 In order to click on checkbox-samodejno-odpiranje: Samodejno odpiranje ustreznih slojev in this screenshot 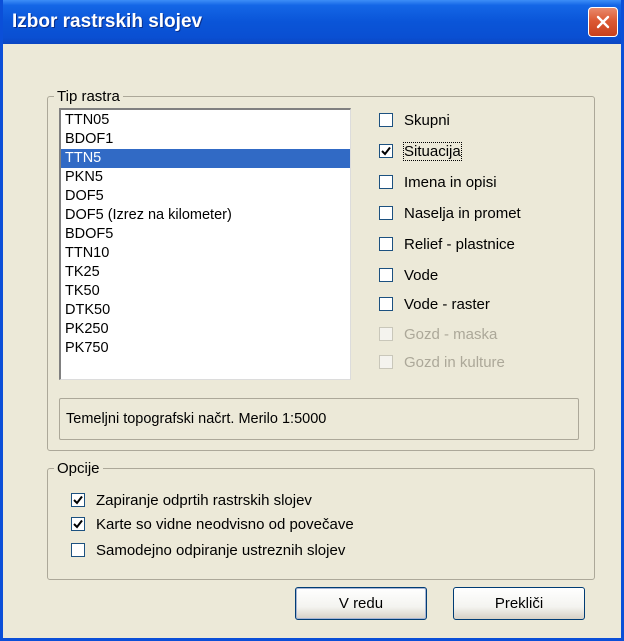, I will do `click(208, 550)`.